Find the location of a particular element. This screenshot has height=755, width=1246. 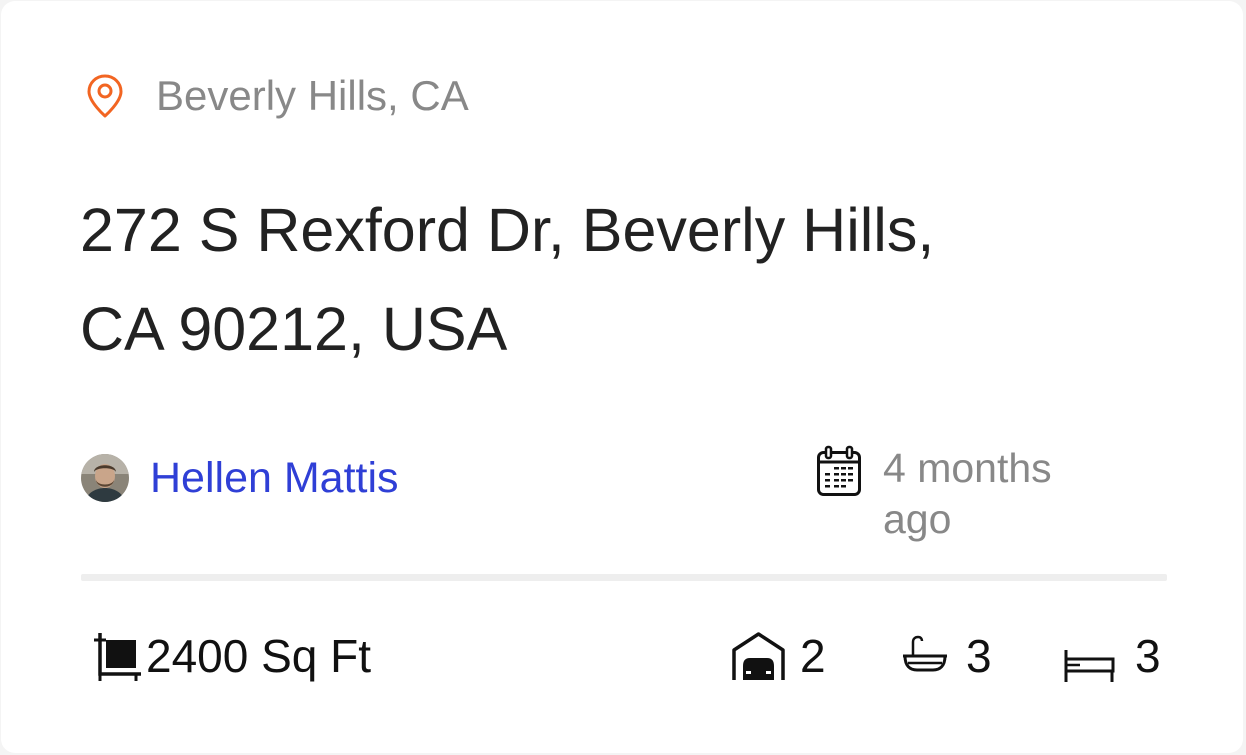

posted-date: 4 months ago is located at coordinates (949, 494).